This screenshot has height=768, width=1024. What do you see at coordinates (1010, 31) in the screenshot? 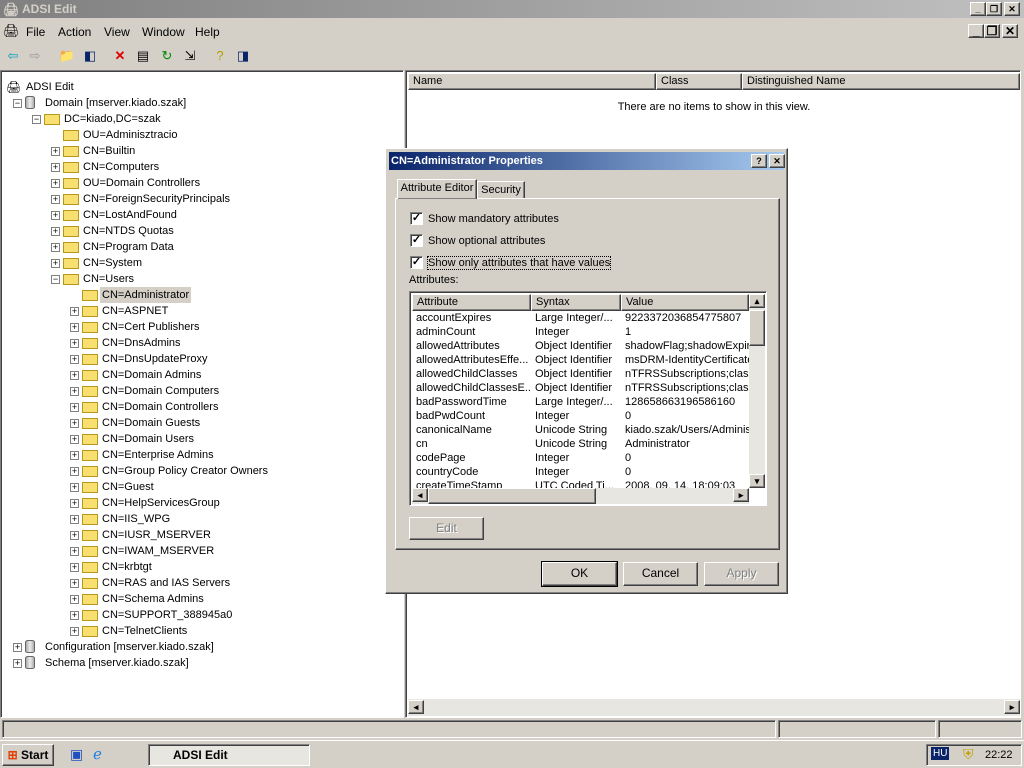
I see `child-close-button: ✕` at bounding box center [1010, 31].